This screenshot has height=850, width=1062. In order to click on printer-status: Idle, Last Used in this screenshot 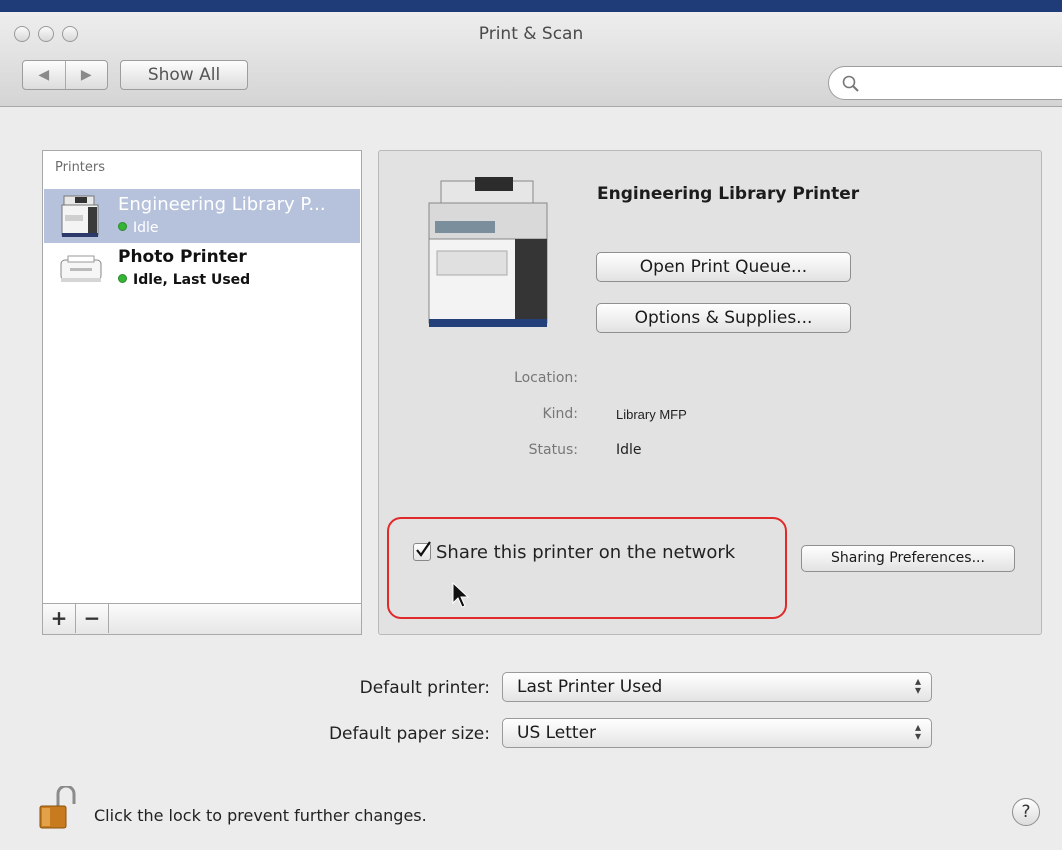, I will do `click(184, 280)`.